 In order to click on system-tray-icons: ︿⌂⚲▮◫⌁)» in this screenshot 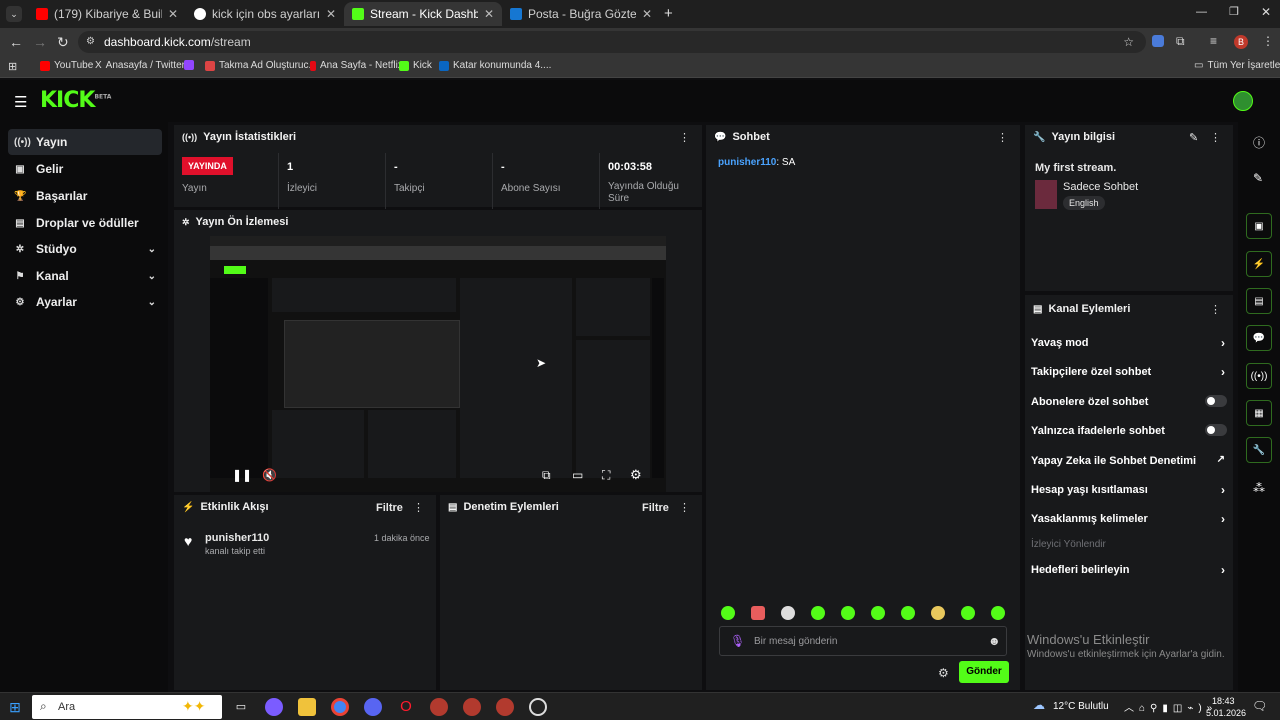, I will do `click(1170, 706)`.